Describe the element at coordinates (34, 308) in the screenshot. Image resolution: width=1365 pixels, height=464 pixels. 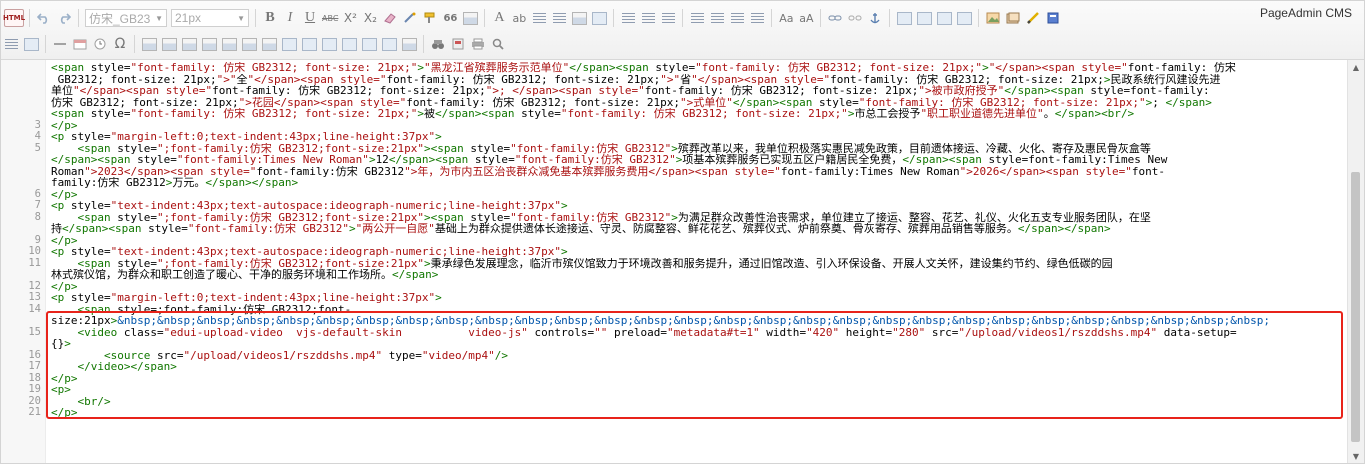
I see `line-number: 14` at that location.